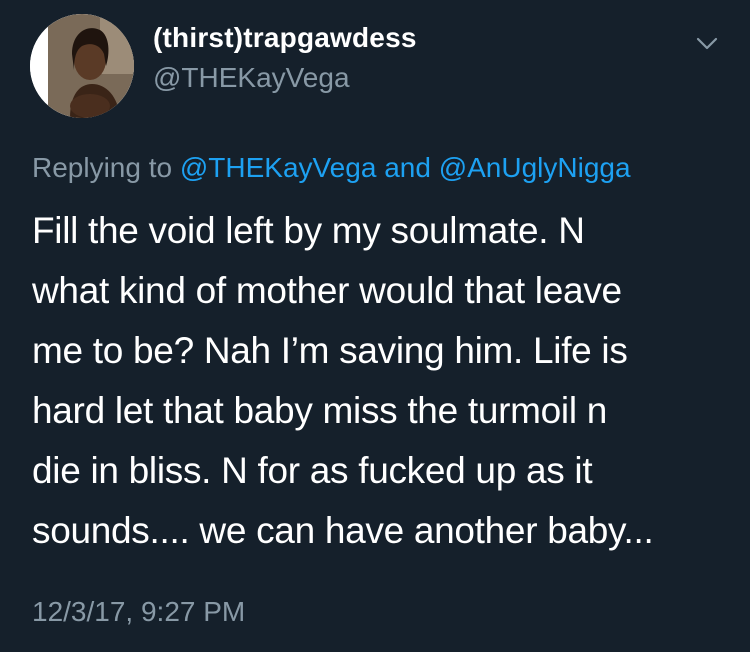 The image size is (750, 652). Describe the element at coordinates (138, 612) in the screenshot. I see `tweet-timestamp: 12/3/17, 9:27 PM` at that location.